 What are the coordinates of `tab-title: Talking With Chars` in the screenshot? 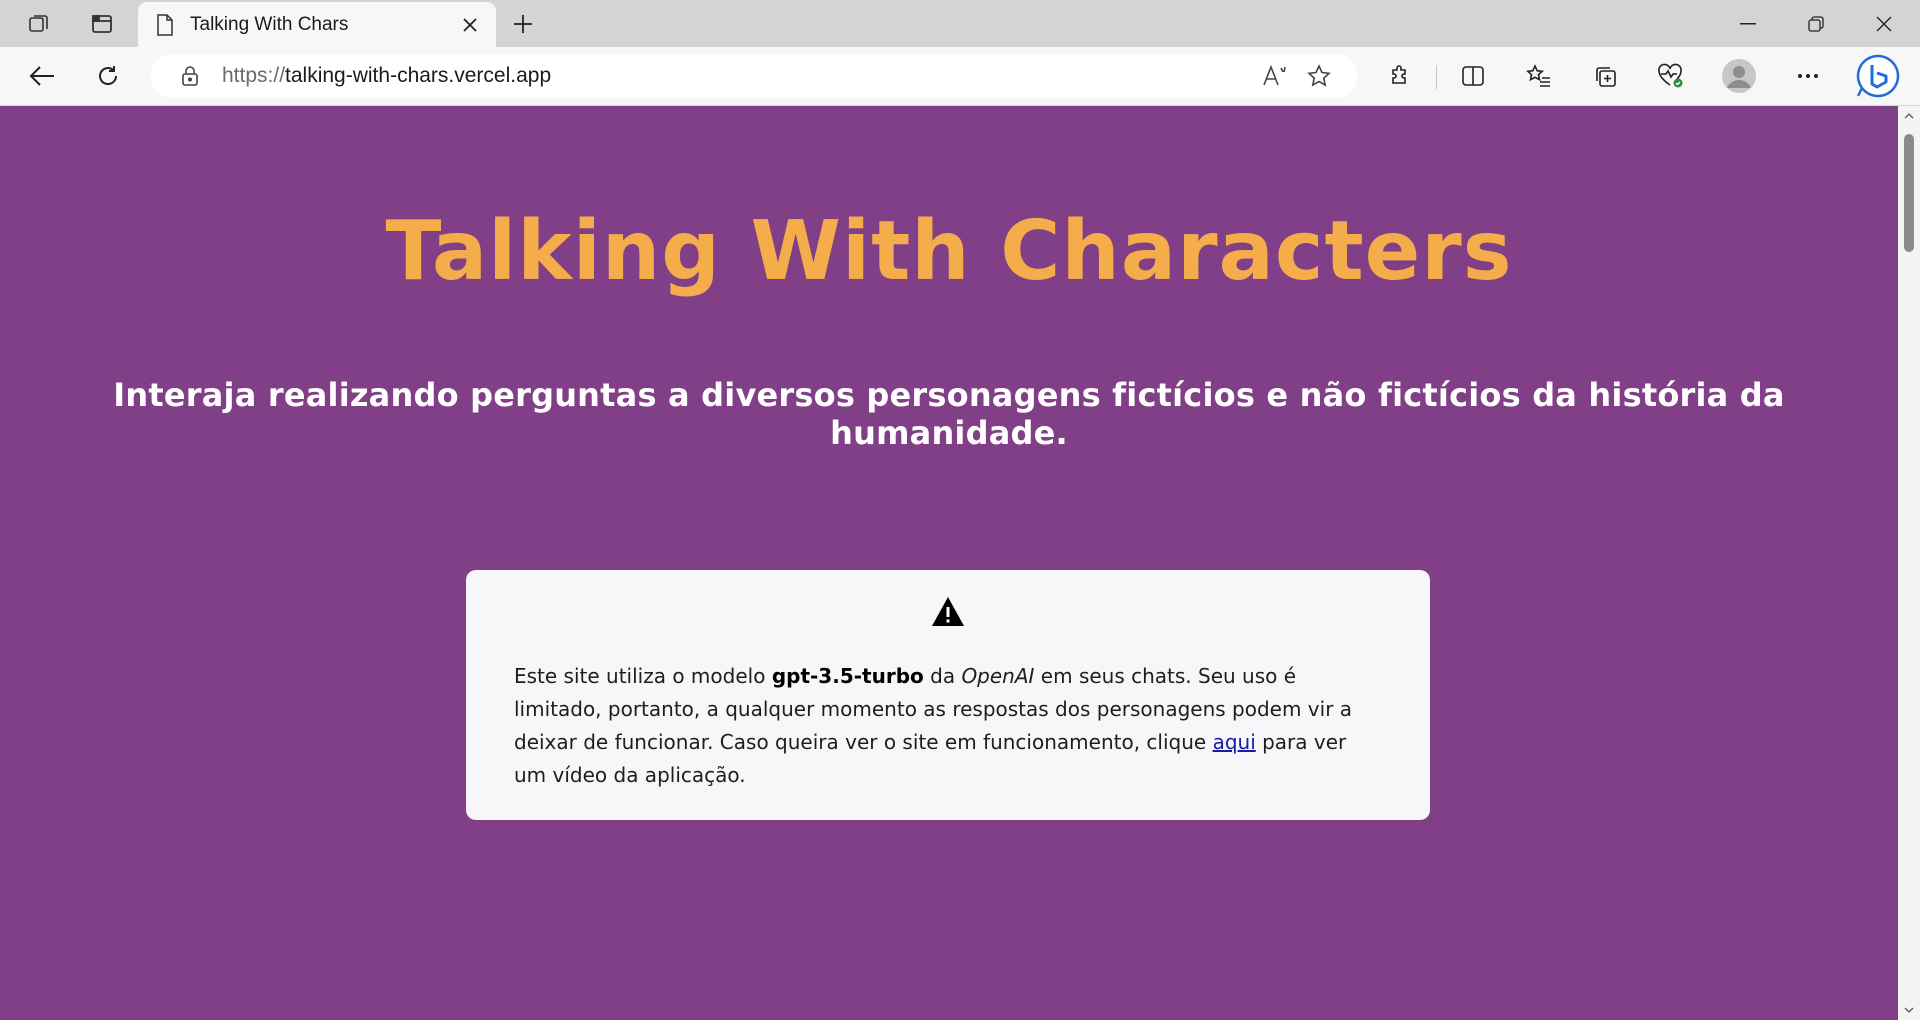 It's located at (269, 24).